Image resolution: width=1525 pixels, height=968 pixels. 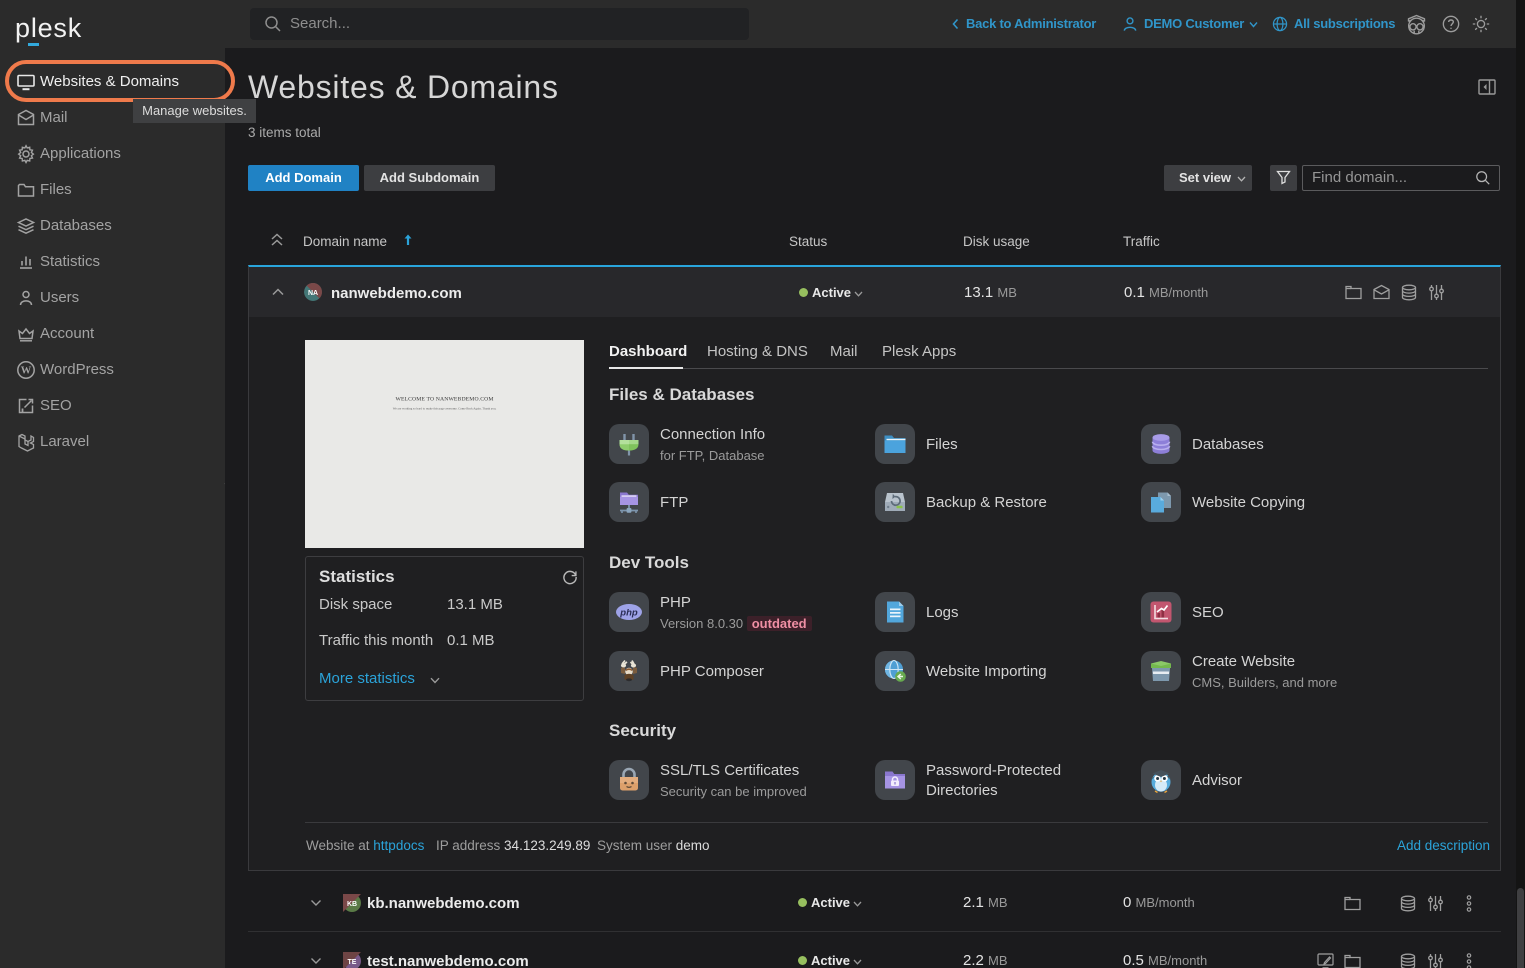 What do you see at coordinates (26, 371) in the screenshot?
I see `svg-text: W` at bounding box center [26, 371].